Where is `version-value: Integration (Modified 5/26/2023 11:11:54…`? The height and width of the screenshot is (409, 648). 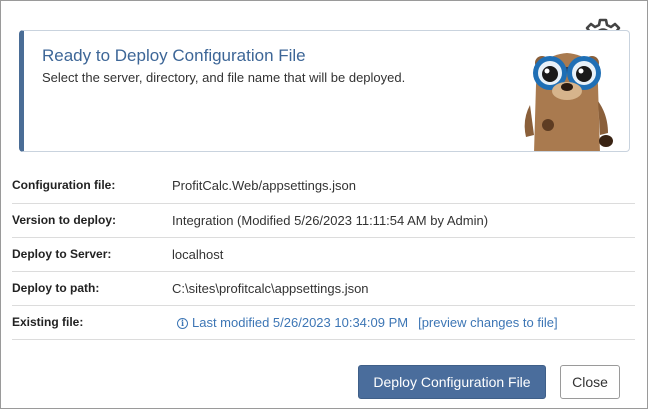
version-value: Integration (Modified 5/26/2023 11:11:54… is located at coordinates (403, 220).